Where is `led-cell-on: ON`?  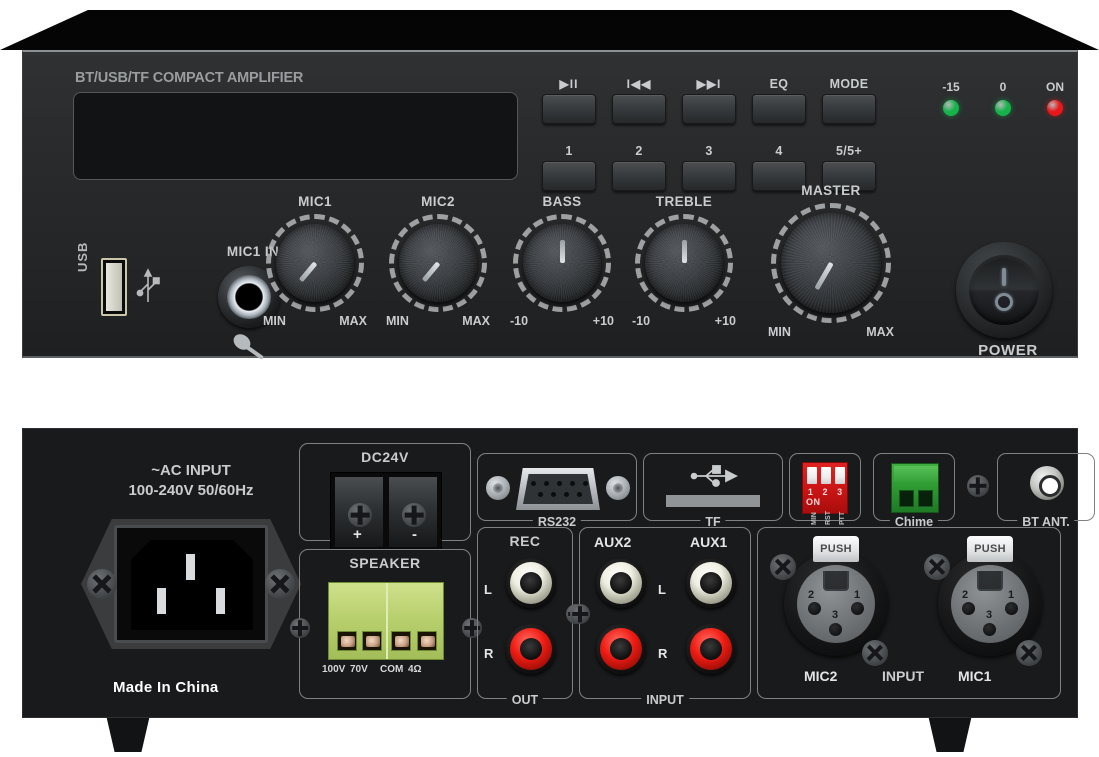
led-cell-on: ON is located at coordinates (1055, 98).